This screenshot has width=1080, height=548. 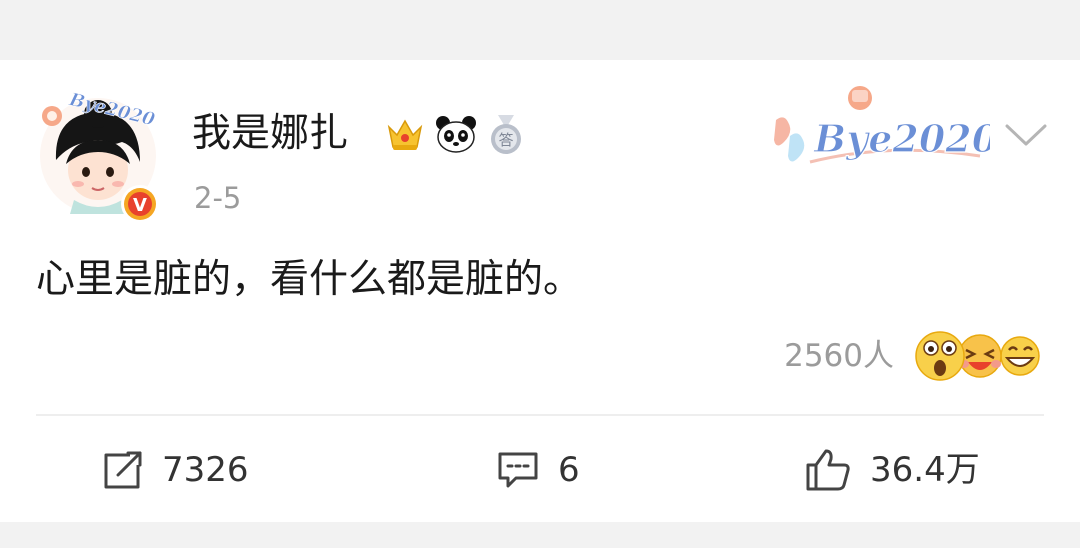 What do you see at coordinates (1020, 356) in the screenshot?
I see `grinning-emoji-icon` at bounding box center [1020, 356].